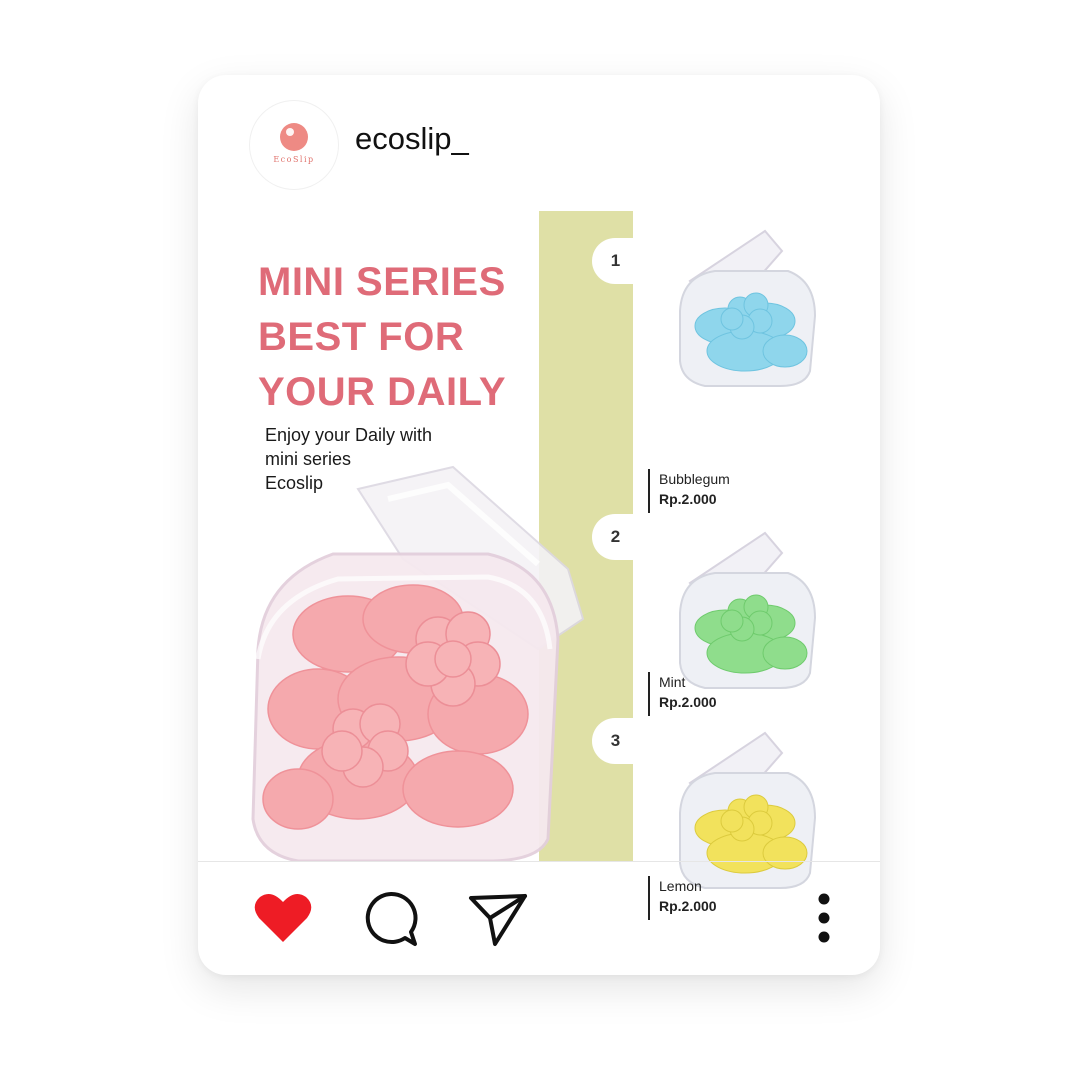  Describe the element at coordinates (539, 143) in the screenshot. I see `post-header: EcoSlip ecoslip_` at that location.